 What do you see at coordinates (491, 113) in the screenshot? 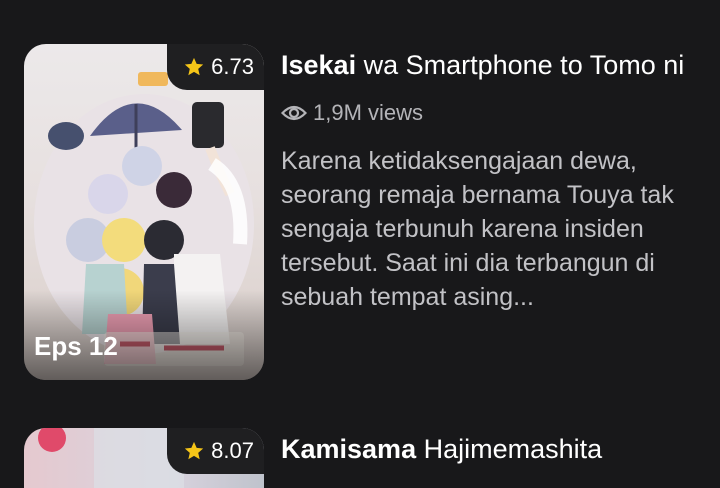
I see `view-count: 1,9M views` at bounding box center [491, 113].